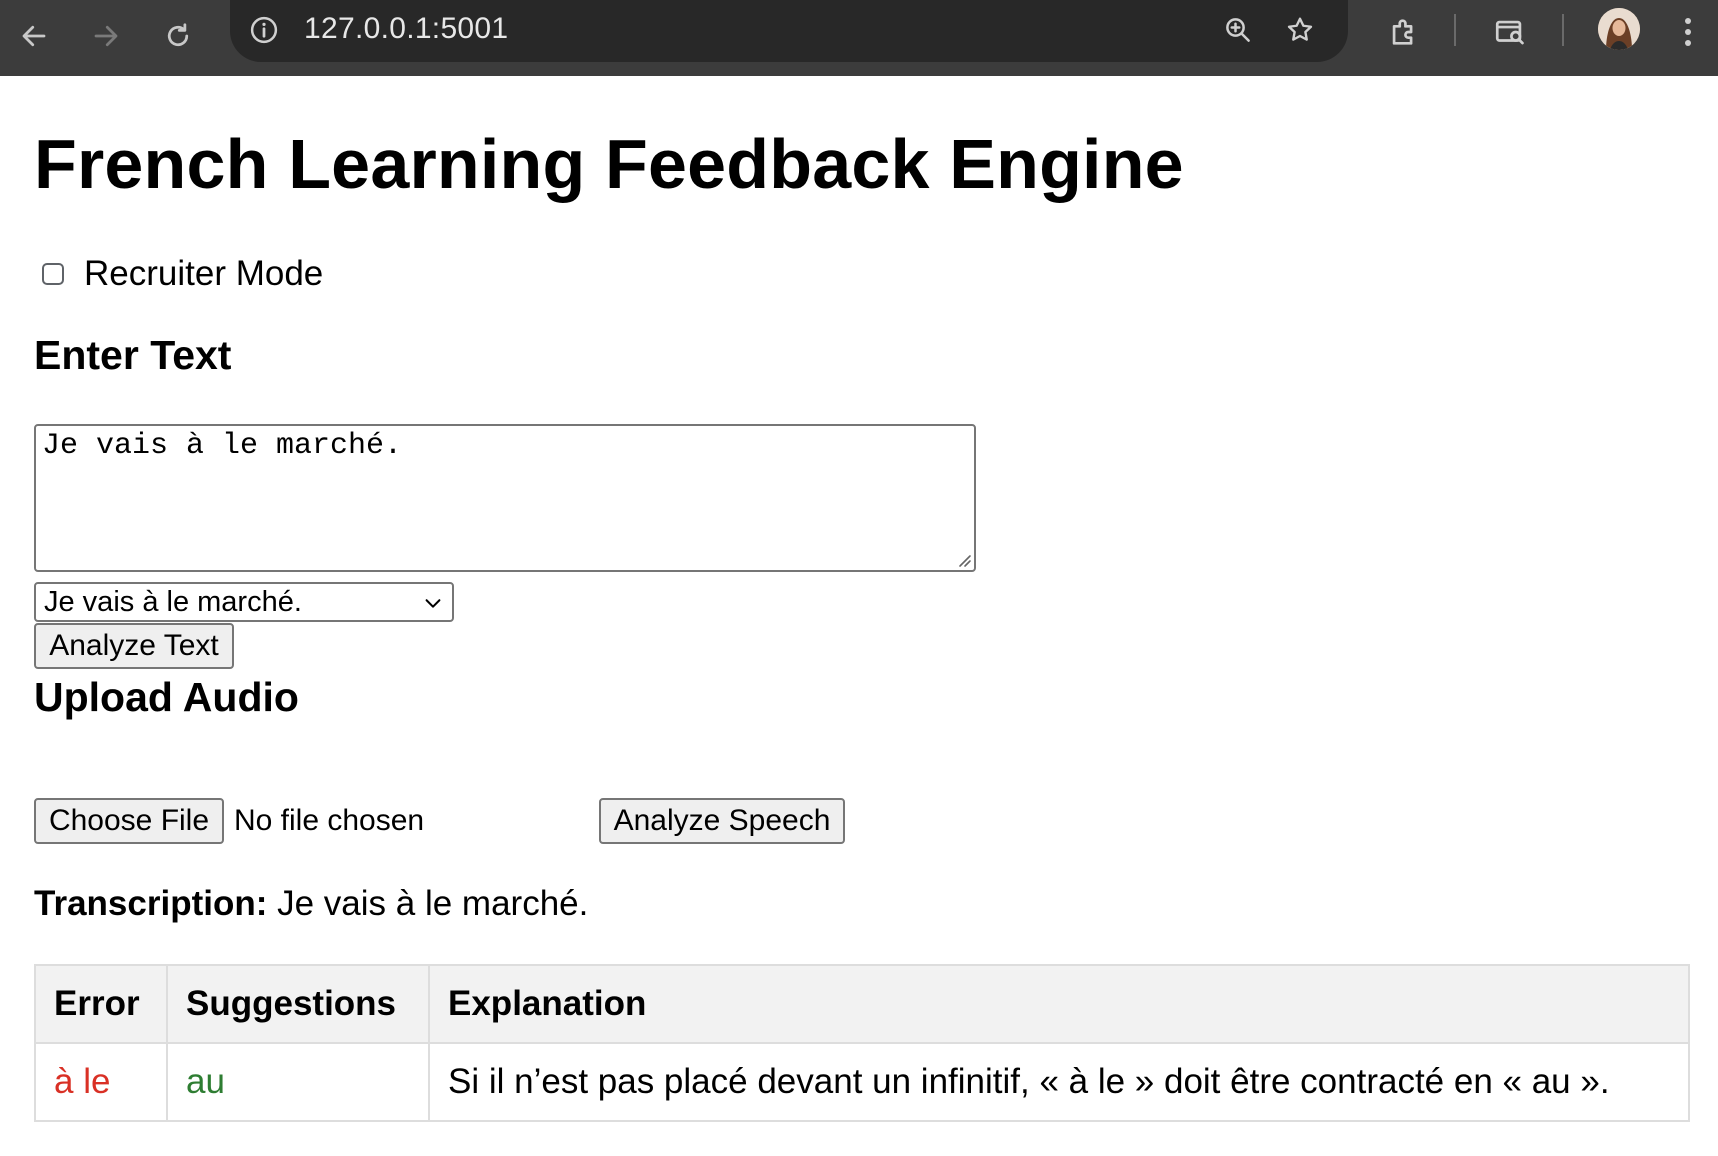 The height and width of the screenshot is (1156, 1718). I want to click on analyze-speech-button: Analyze Speech, so click(722, 821).